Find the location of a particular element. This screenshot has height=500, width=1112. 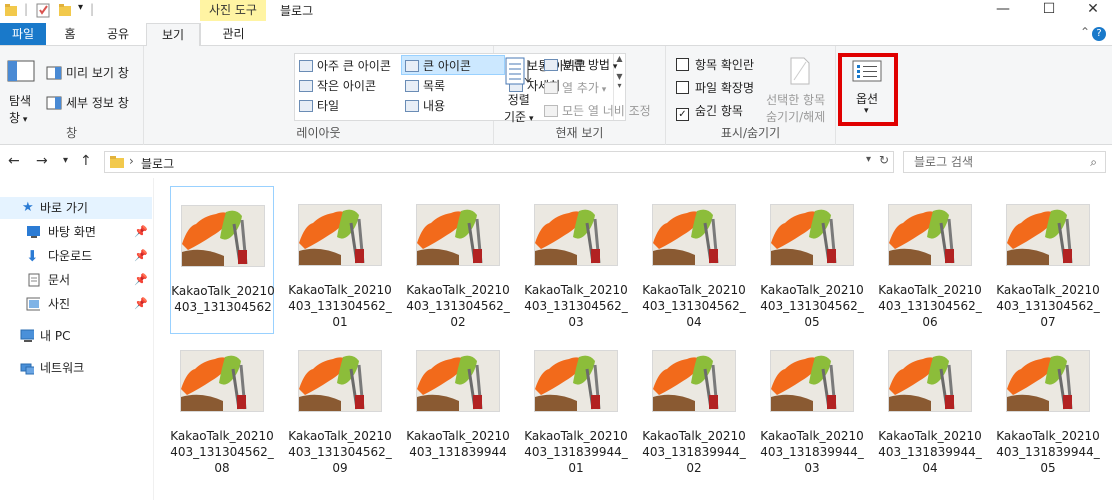

hidden-items-toggle: ✓ 숨긴 항목 is located at coordinates (709, 111).